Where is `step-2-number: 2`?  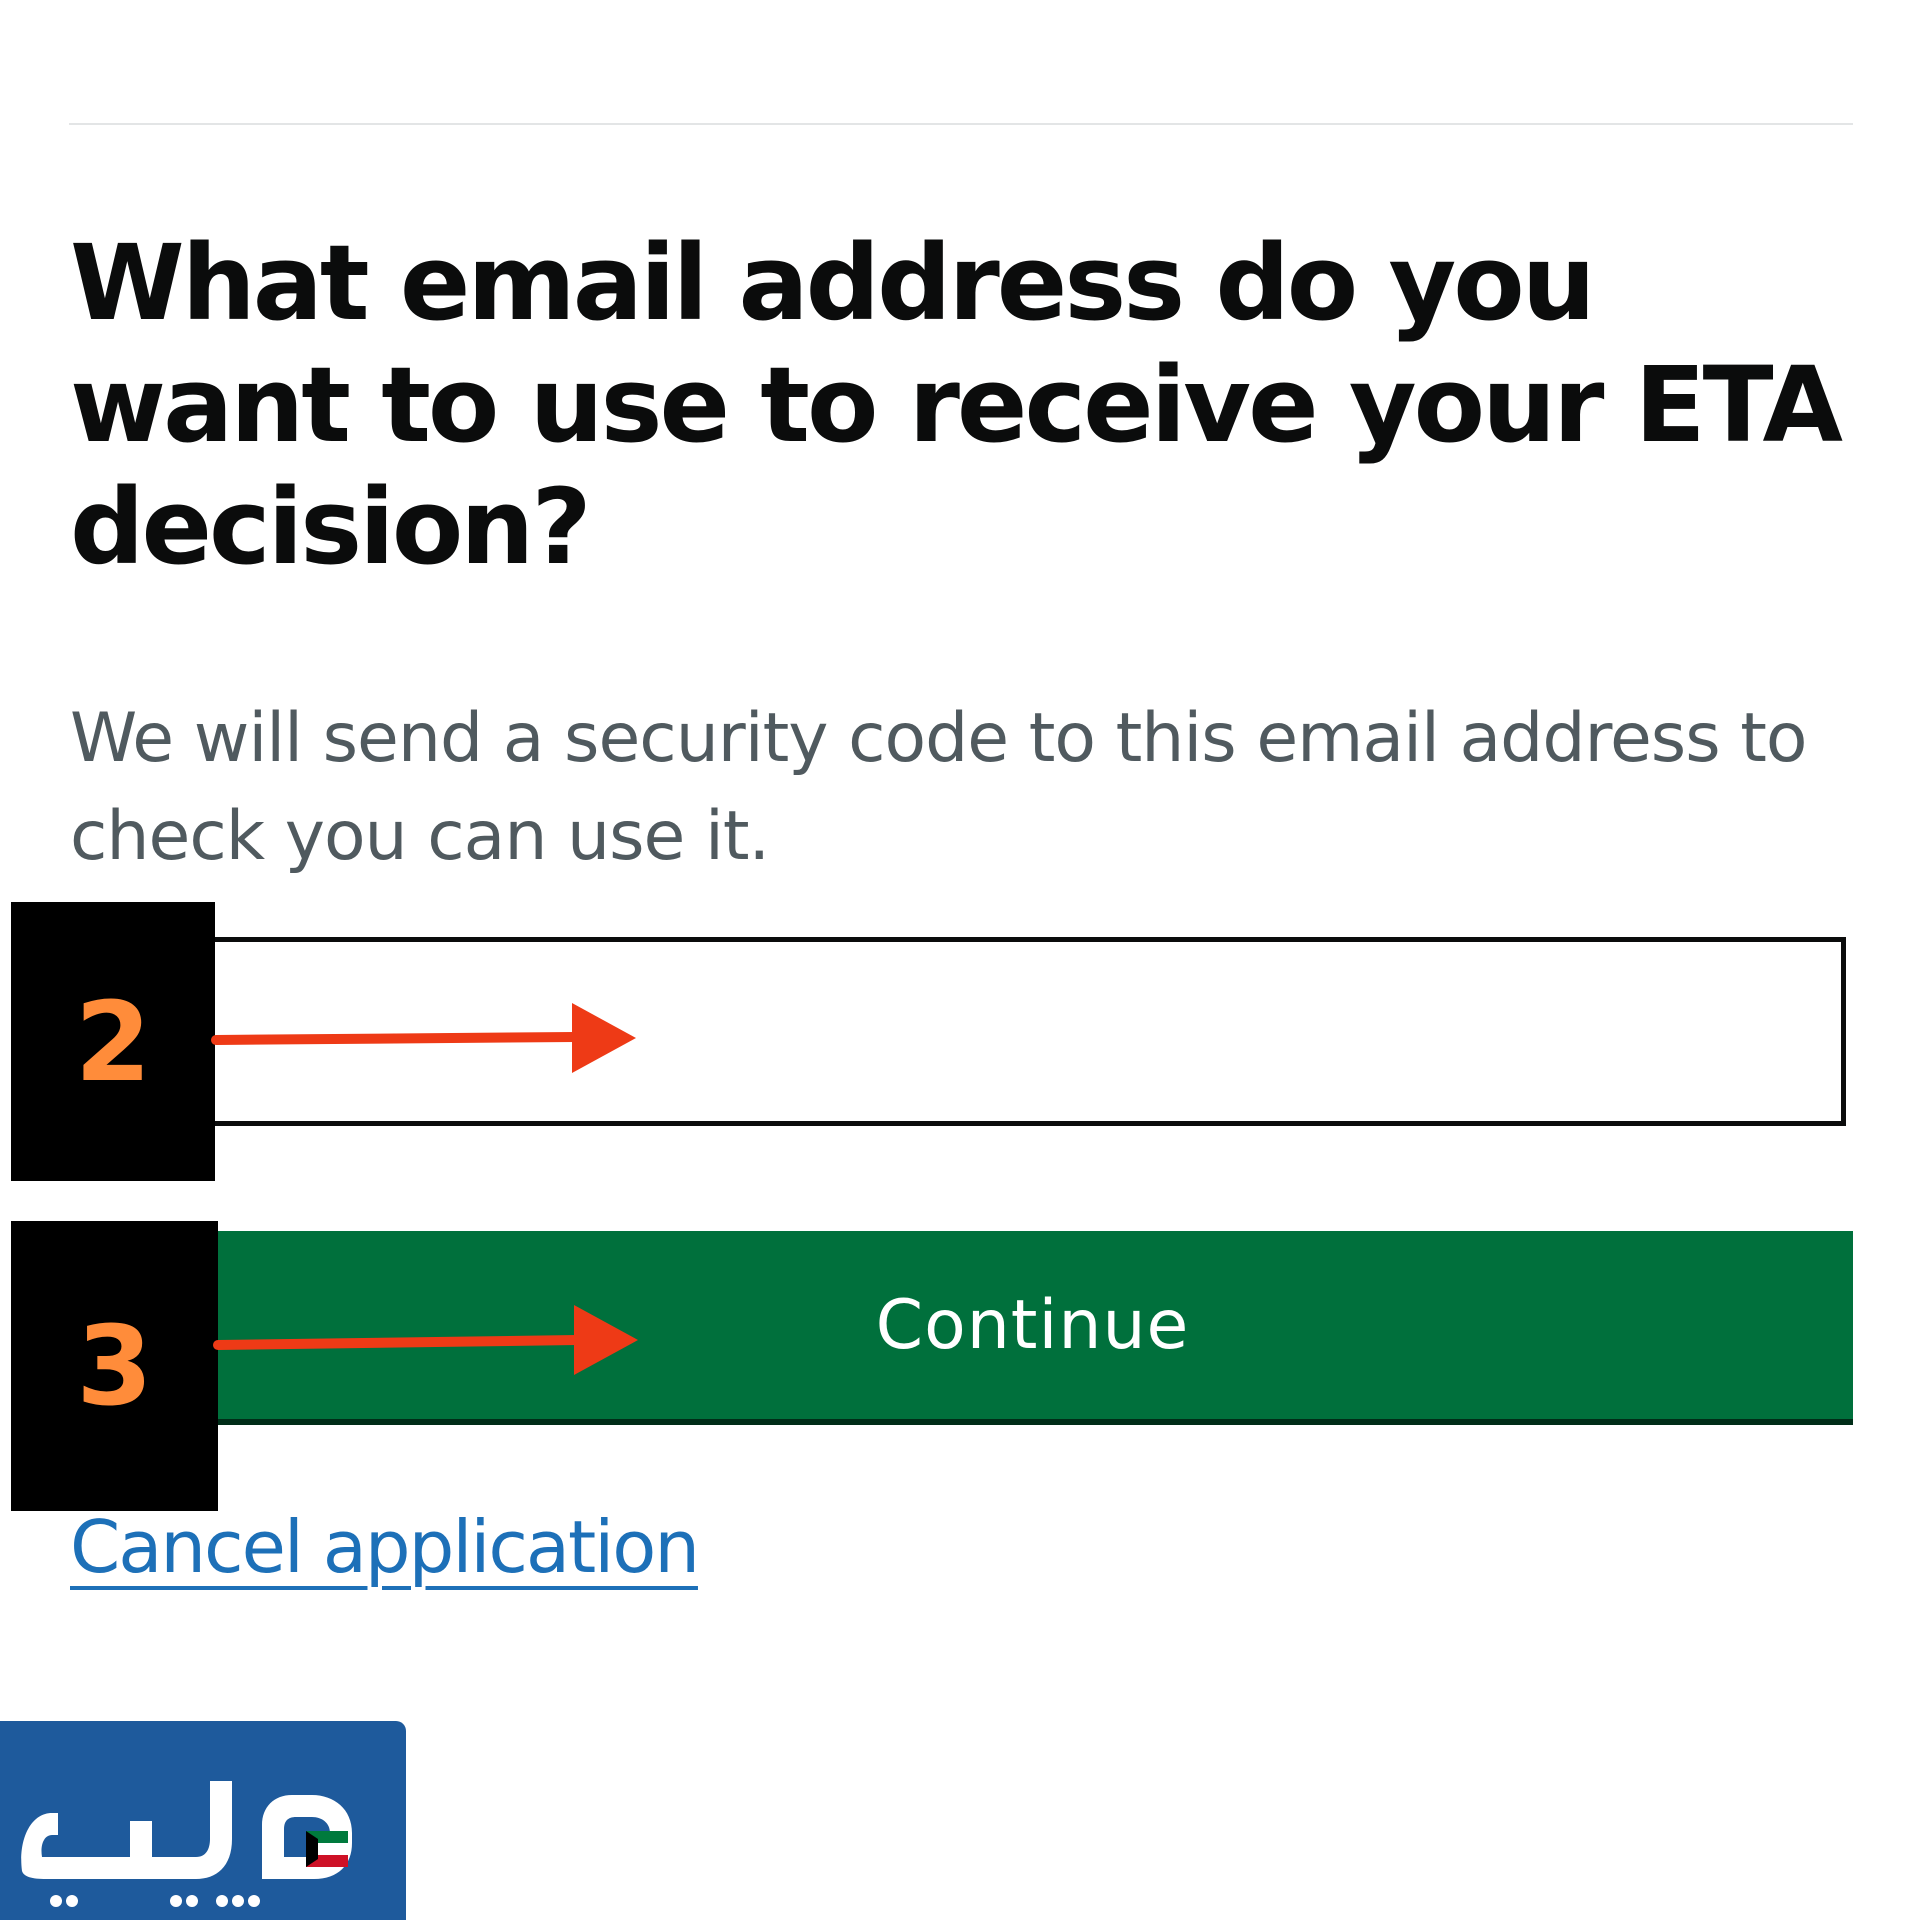
step-2-number: 2 is located at coordinates (113, 1041).